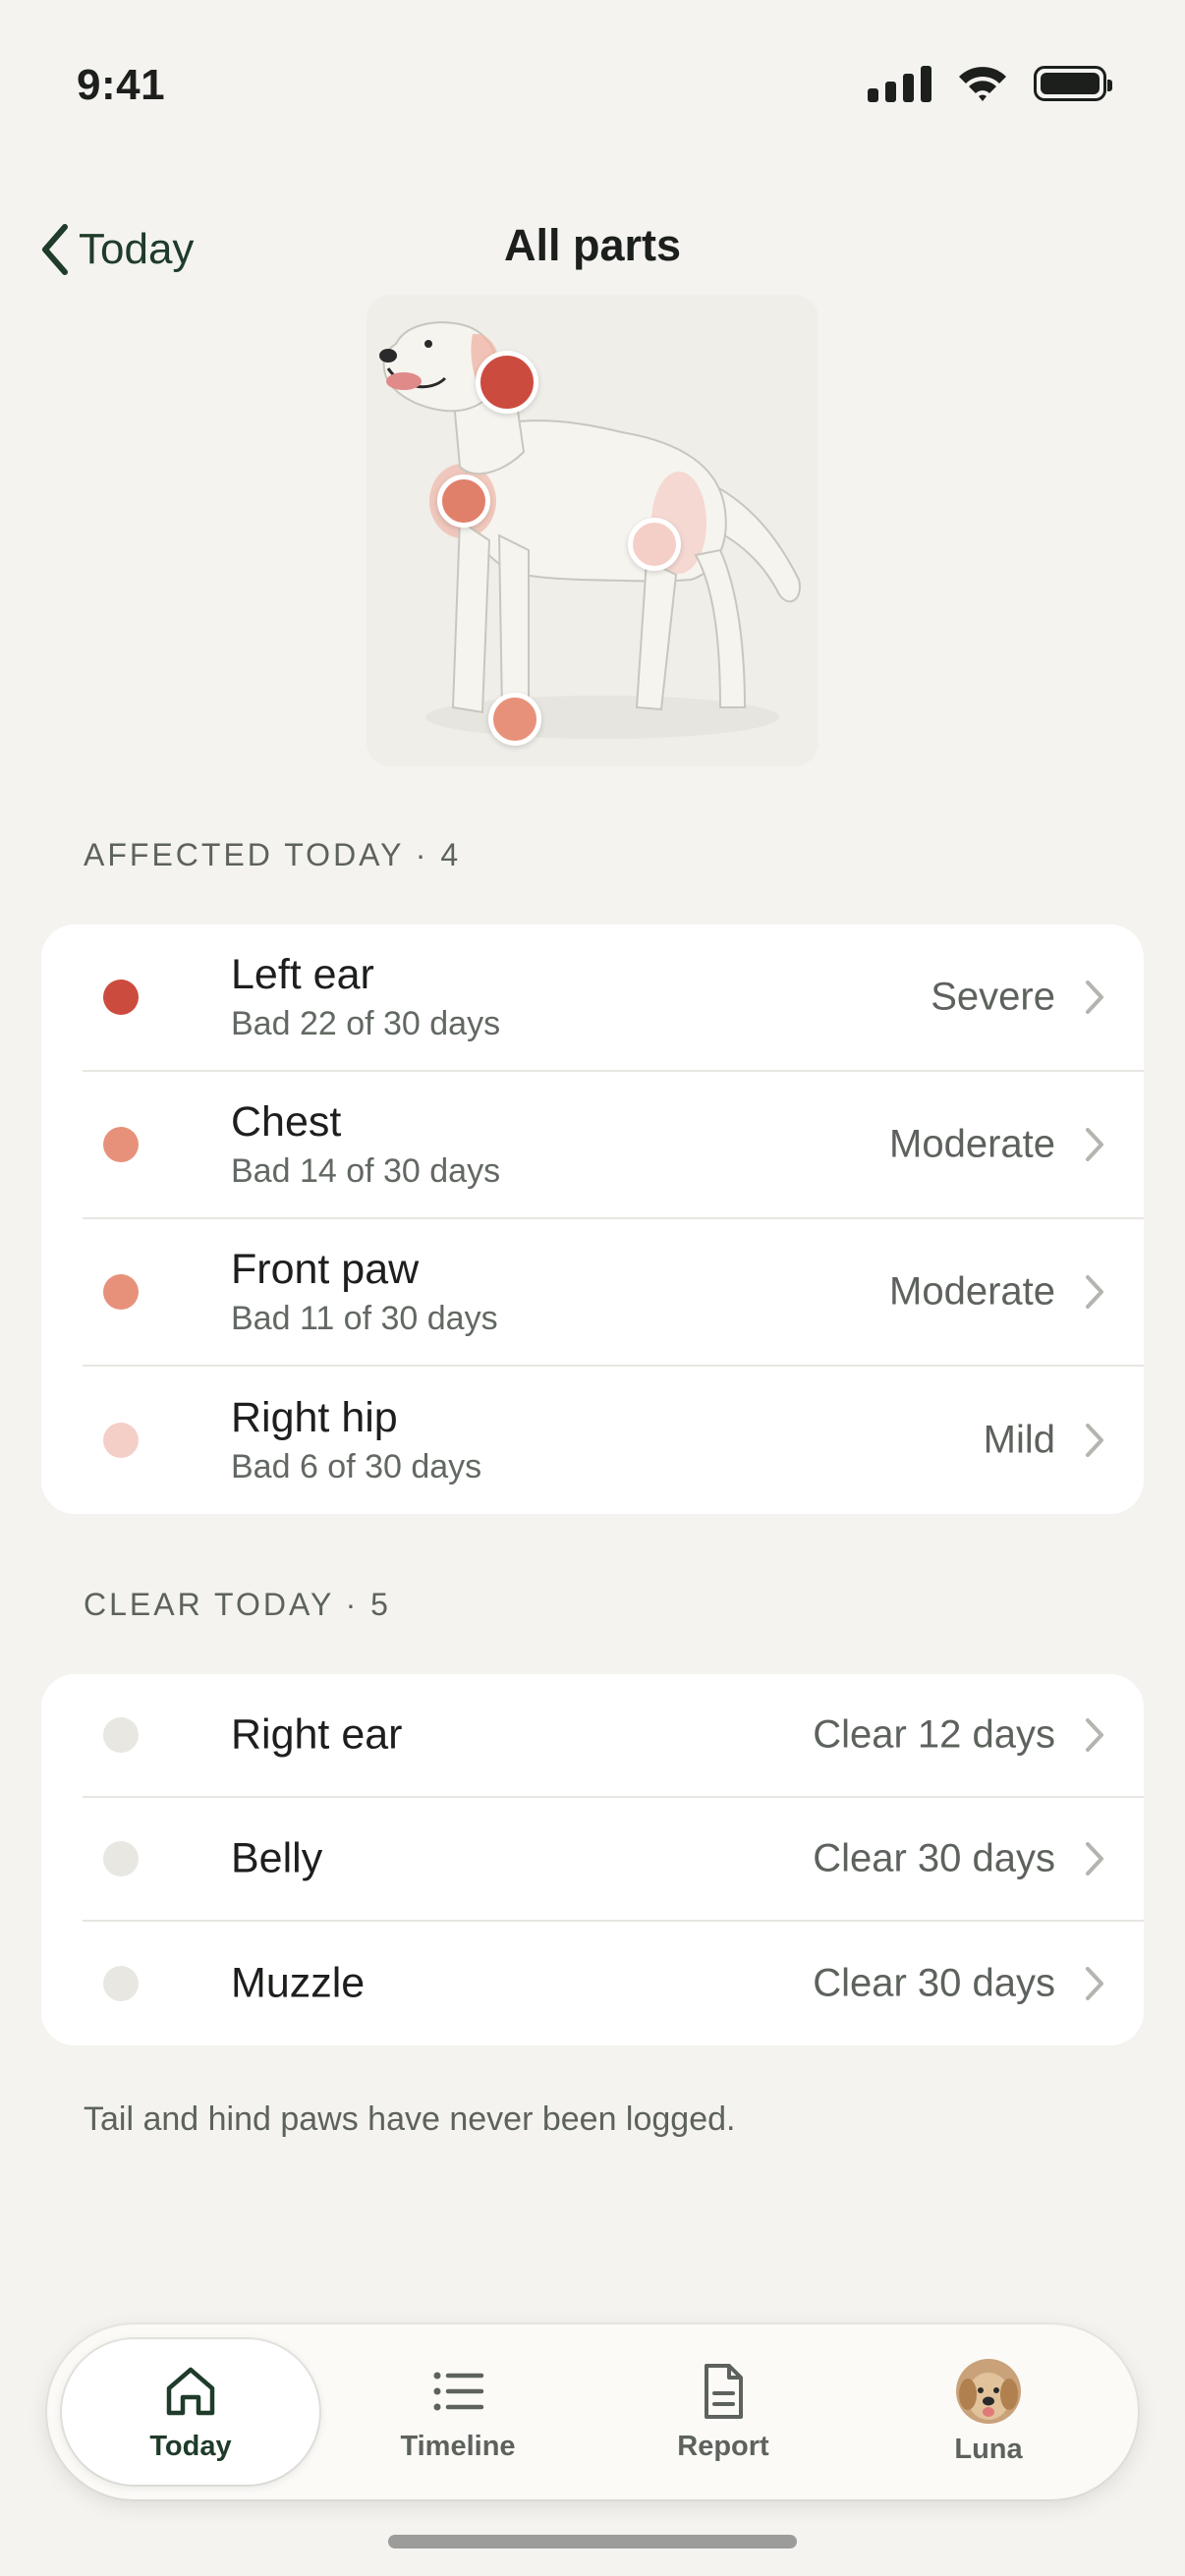 The width and height of the screenshot is (1185, 2576). I want to click on marker-chest, so click(464, 501).